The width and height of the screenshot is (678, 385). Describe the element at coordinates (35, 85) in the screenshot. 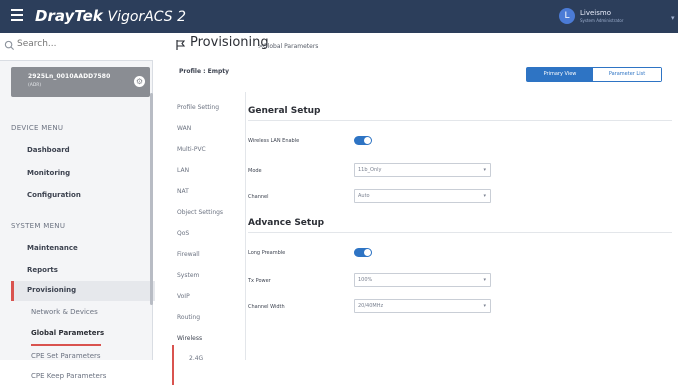

I see `device-subtitle: (ADR)` at that location.